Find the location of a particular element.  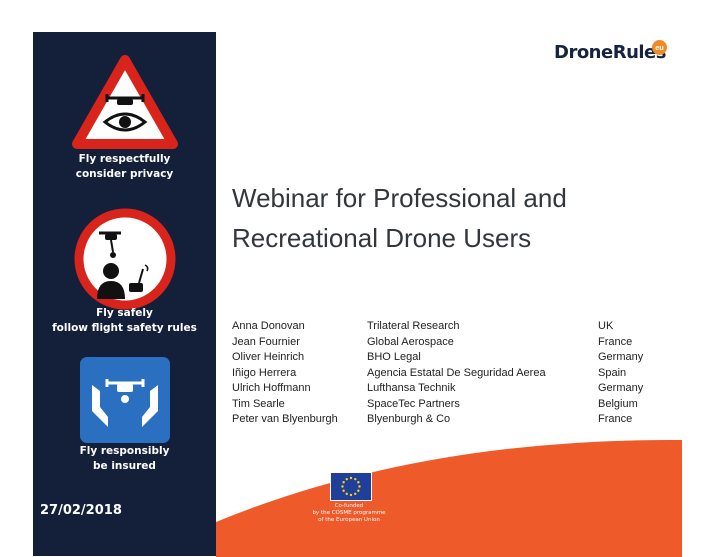

participant-row: Anna Donovan Trilateral Research UK is located at coordinates (423, 326).